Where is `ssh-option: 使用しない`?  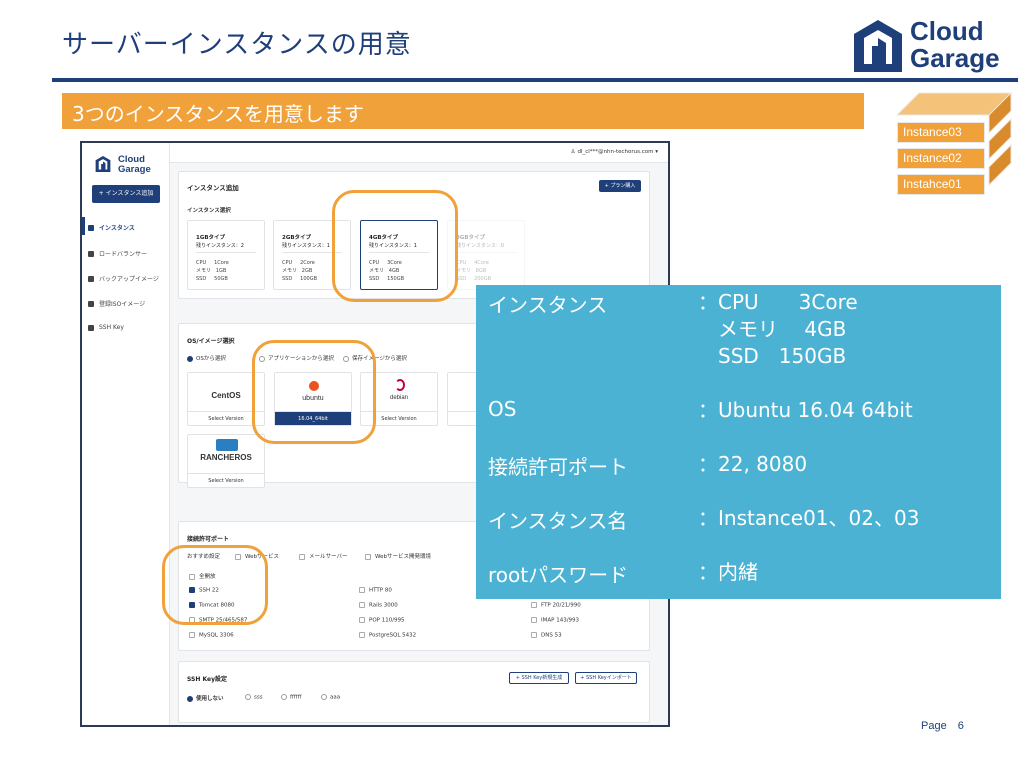 ssh-option: 使用しない is located at coordinates (205, 698).